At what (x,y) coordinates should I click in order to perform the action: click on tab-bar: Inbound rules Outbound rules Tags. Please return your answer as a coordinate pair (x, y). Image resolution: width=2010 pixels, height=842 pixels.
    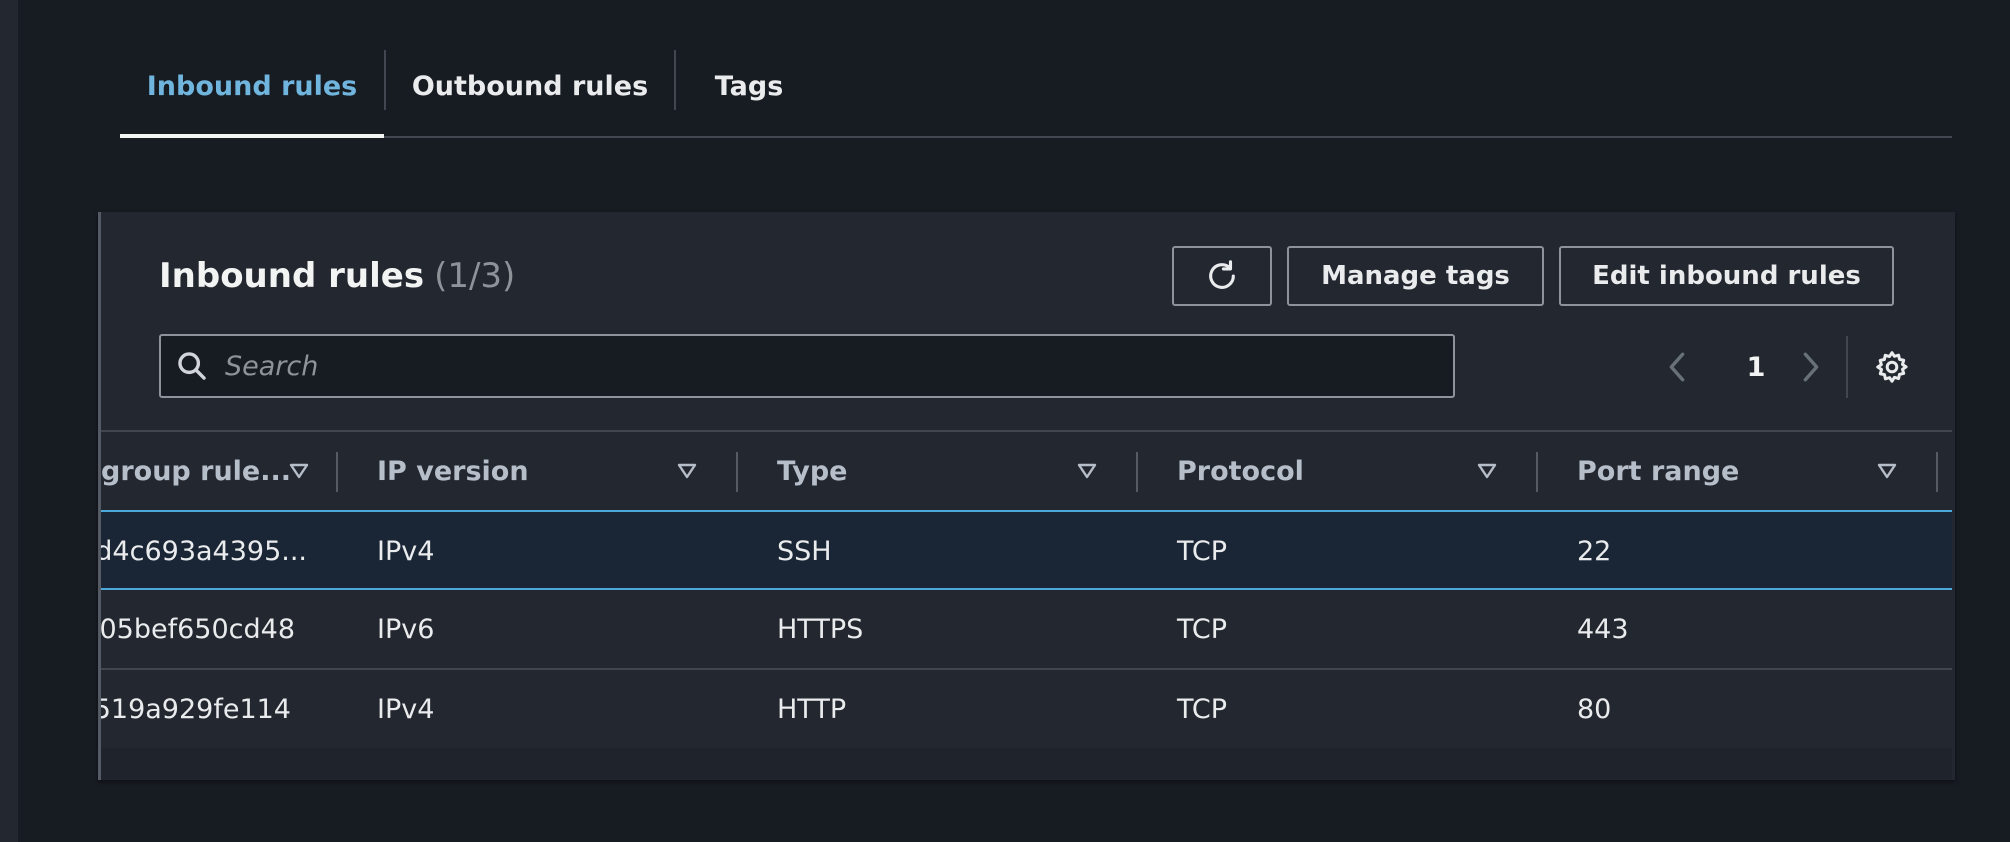
    Looking at the image, I should click on (1036, 87).